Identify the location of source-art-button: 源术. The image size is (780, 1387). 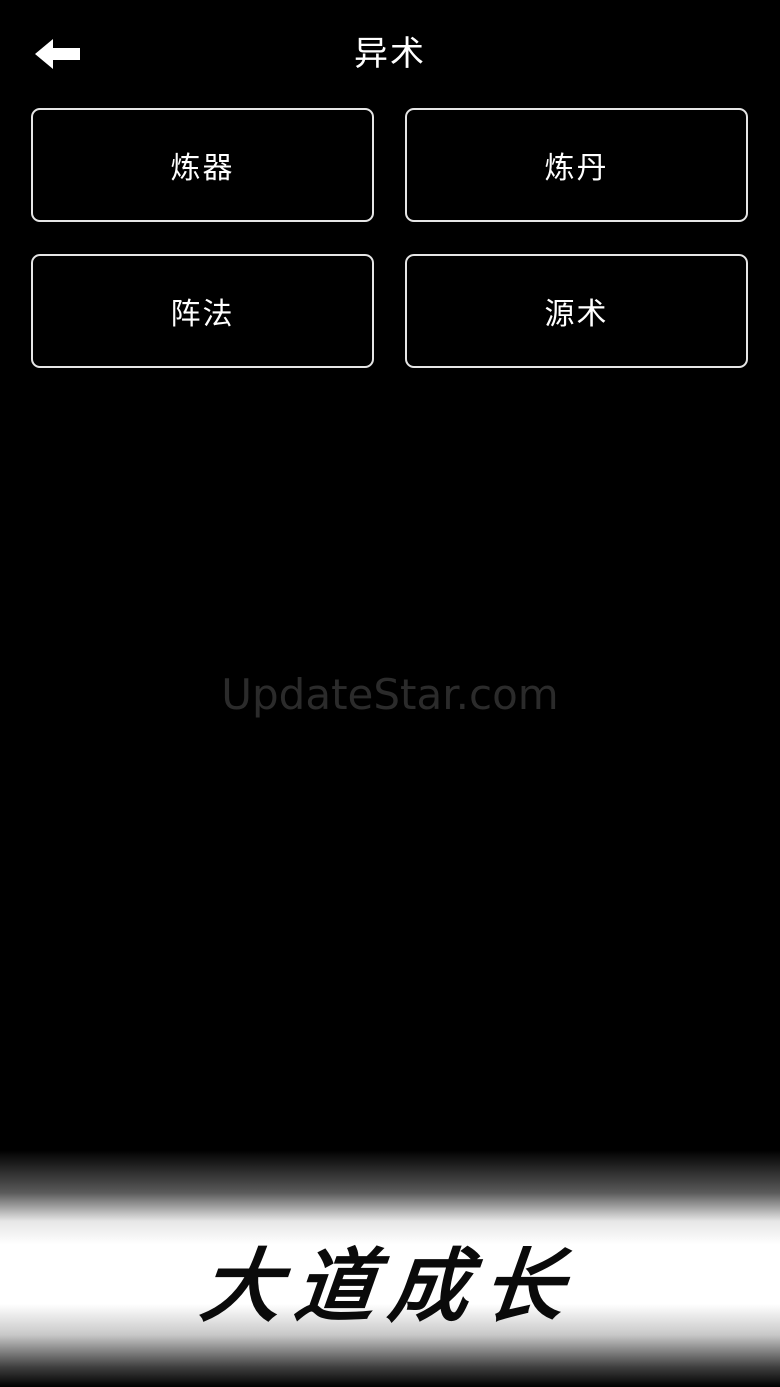
(576, 311).